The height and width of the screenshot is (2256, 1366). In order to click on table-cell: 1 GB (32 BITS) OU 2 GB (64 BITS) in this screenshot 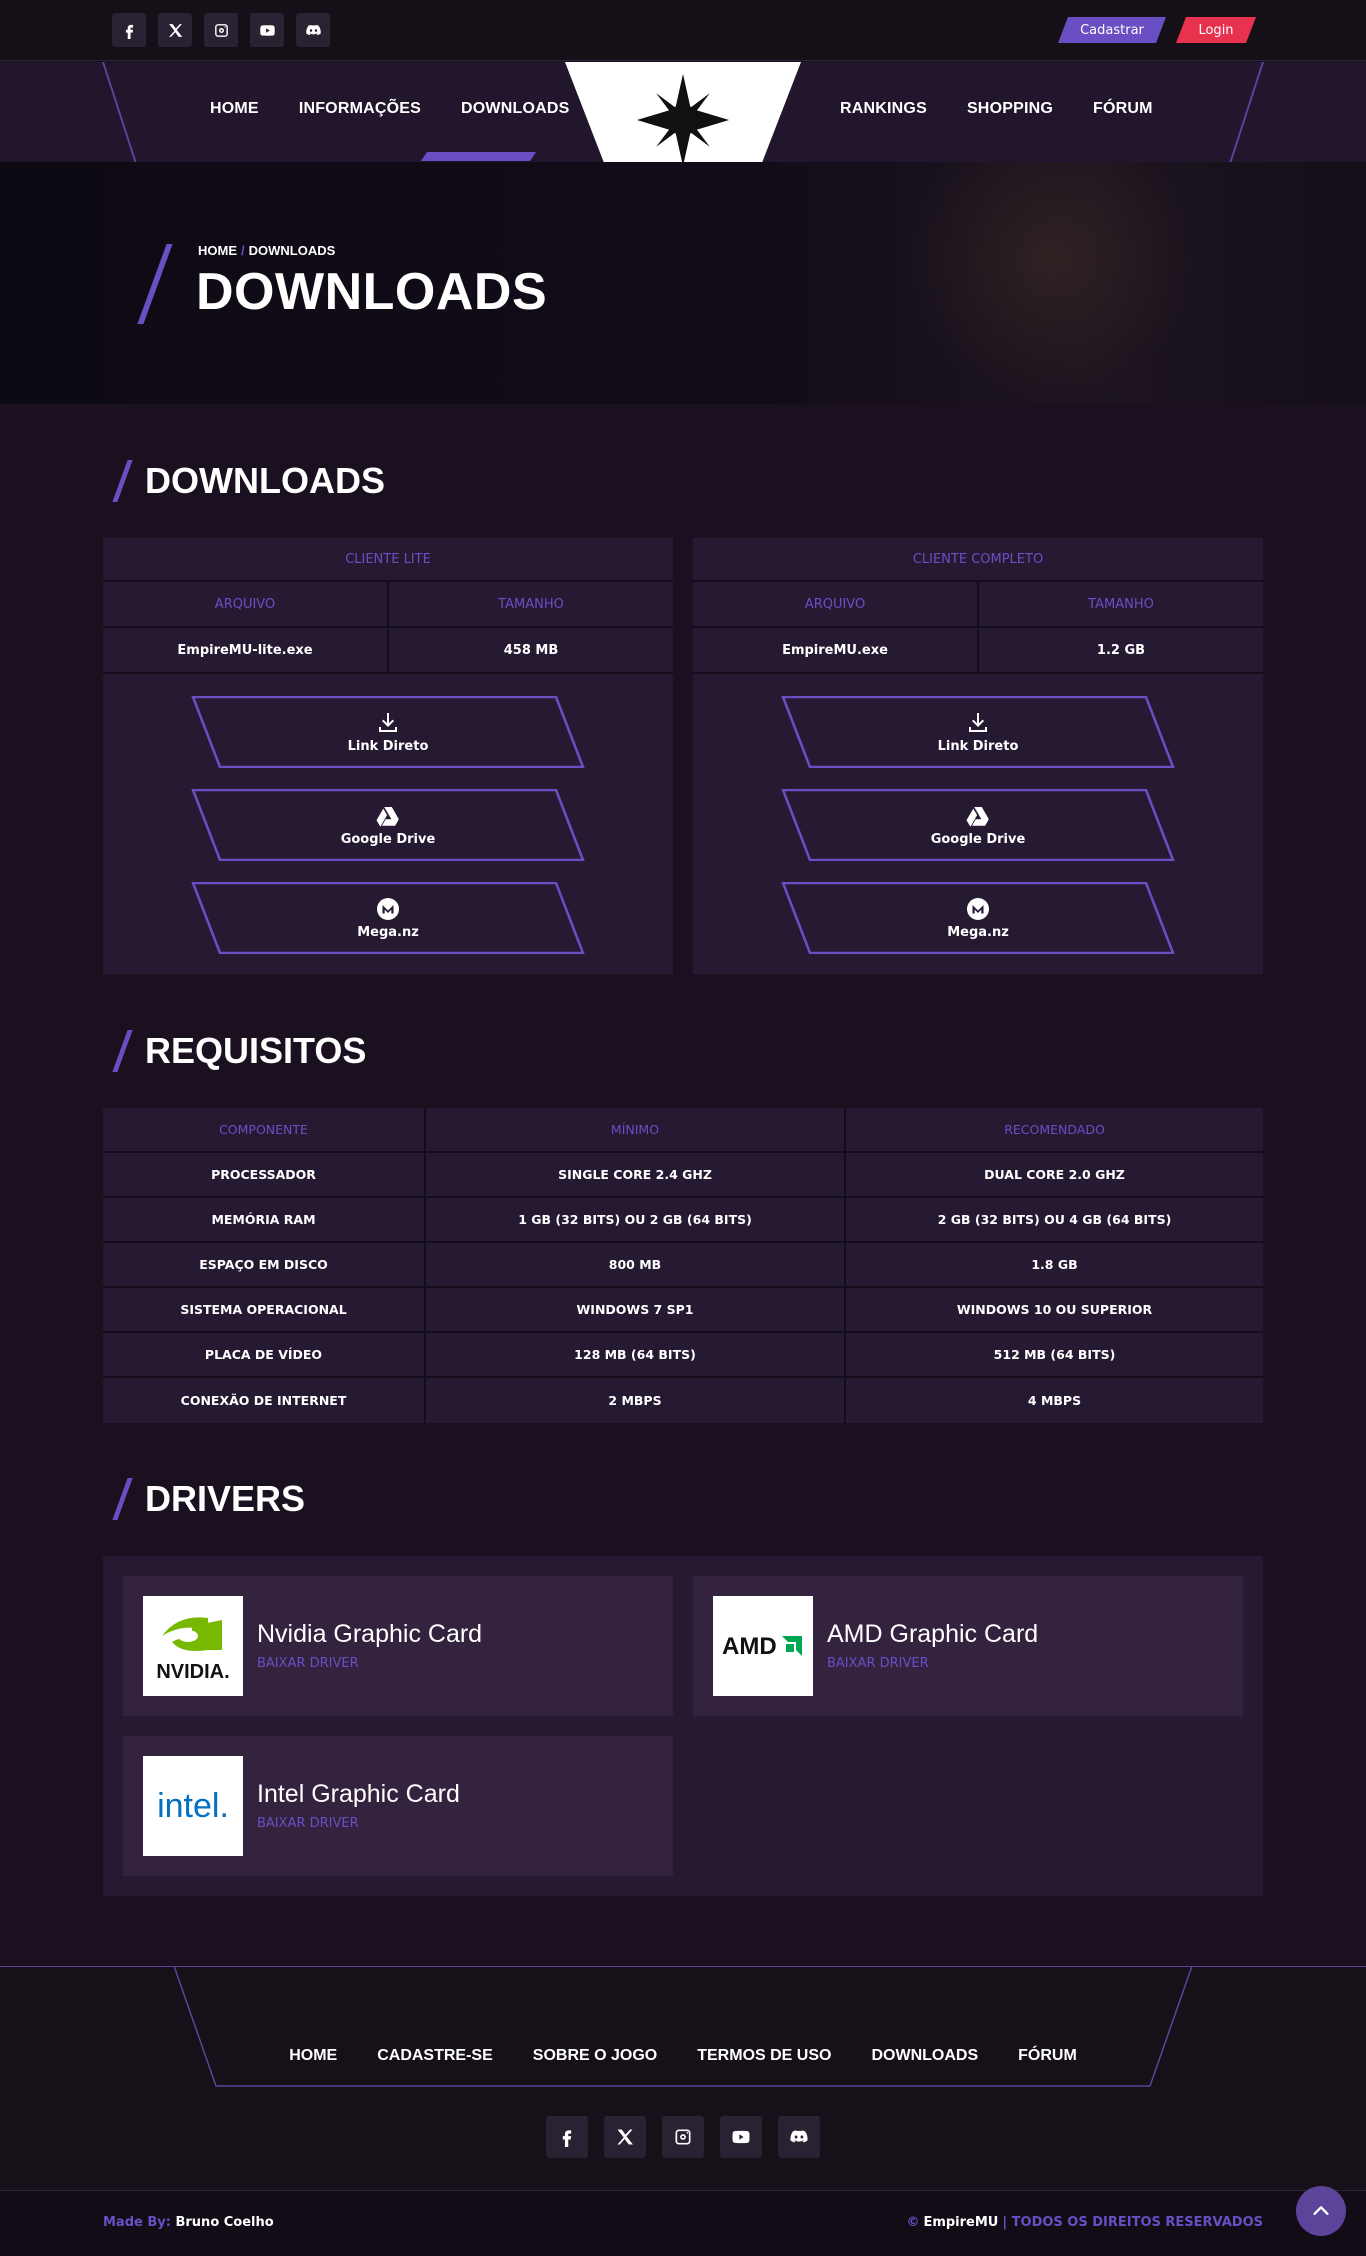, I will do `click(634, 1219)`.